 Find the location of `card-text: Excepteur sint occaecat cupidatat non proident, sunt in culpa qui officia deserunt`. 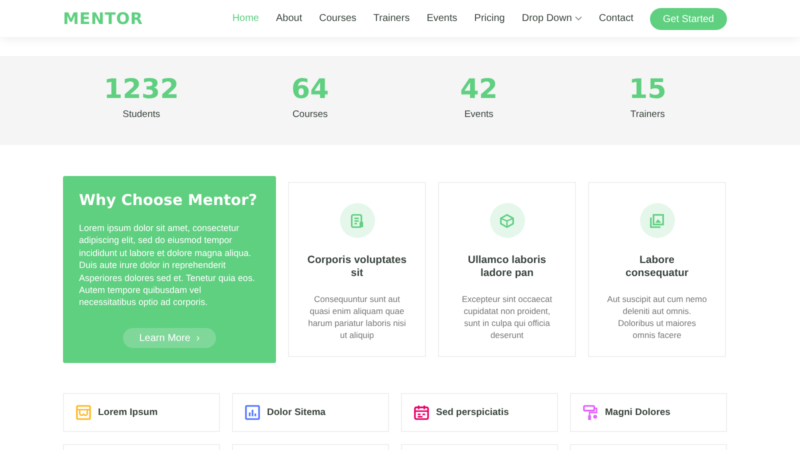

card-text: Excepteur sint occaecat cupidatat non proident, sunt in culpa qui officia deserunt is located at coordinates (507, 317).